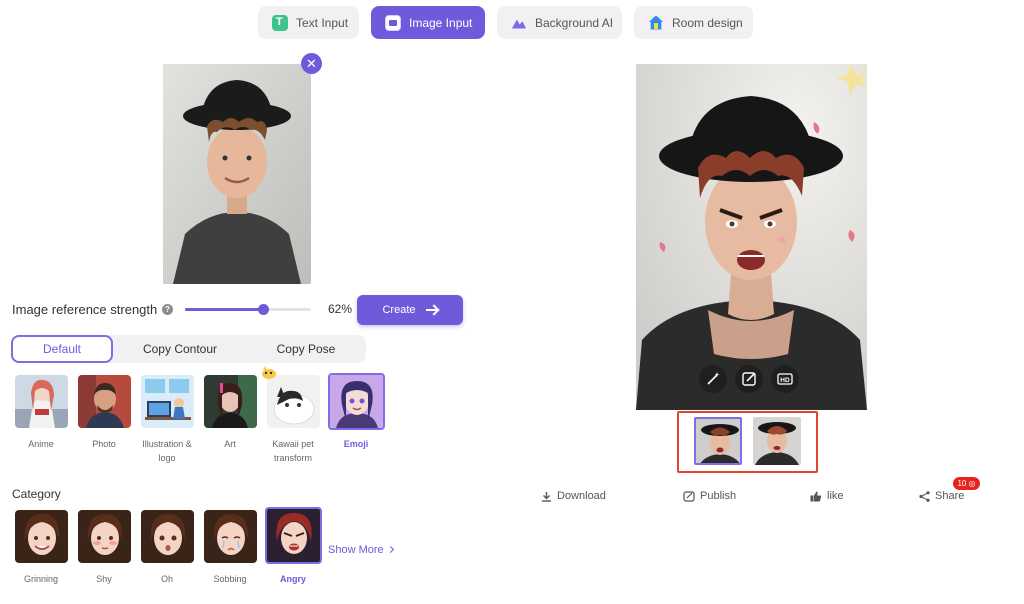 This screenshot has height=604, width=1024. What do you see at coordinates (104, 579) in the screenshot?
I see `category-label: Shy` at bounding box center [104, 579].